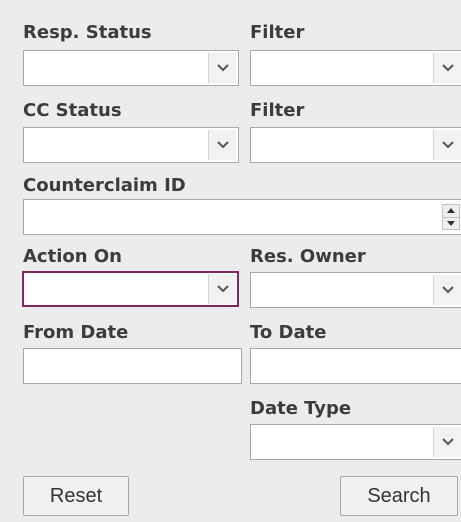 The image size is (461, 522). I want to click on spinner-down-icon, so click(451, 223).